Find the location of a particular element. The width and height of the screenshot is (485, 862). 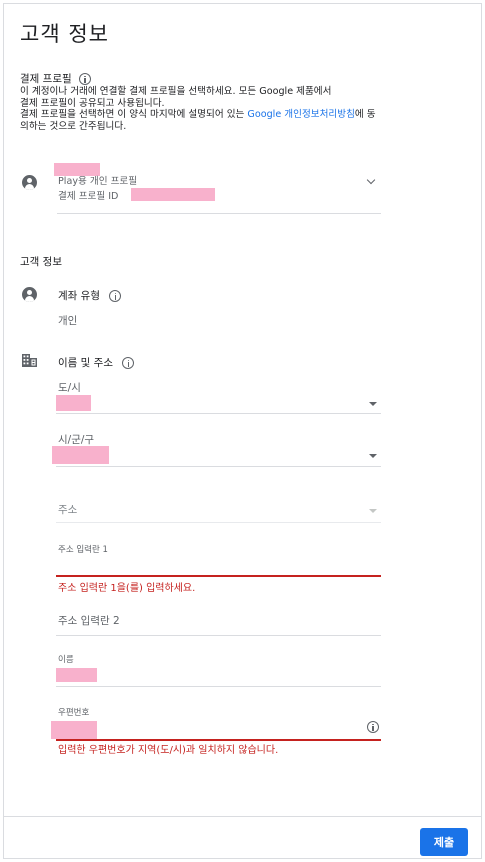

account-type-value: 개인 is located at coordinates (68, 321).